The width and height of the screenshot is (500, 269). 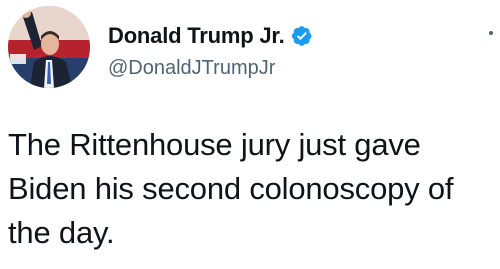 What do you see at coordinates (191, 68) in the screenshot?
I see `author-handle: @DonaldJTrumpJr` at bounding box center [191, 68].